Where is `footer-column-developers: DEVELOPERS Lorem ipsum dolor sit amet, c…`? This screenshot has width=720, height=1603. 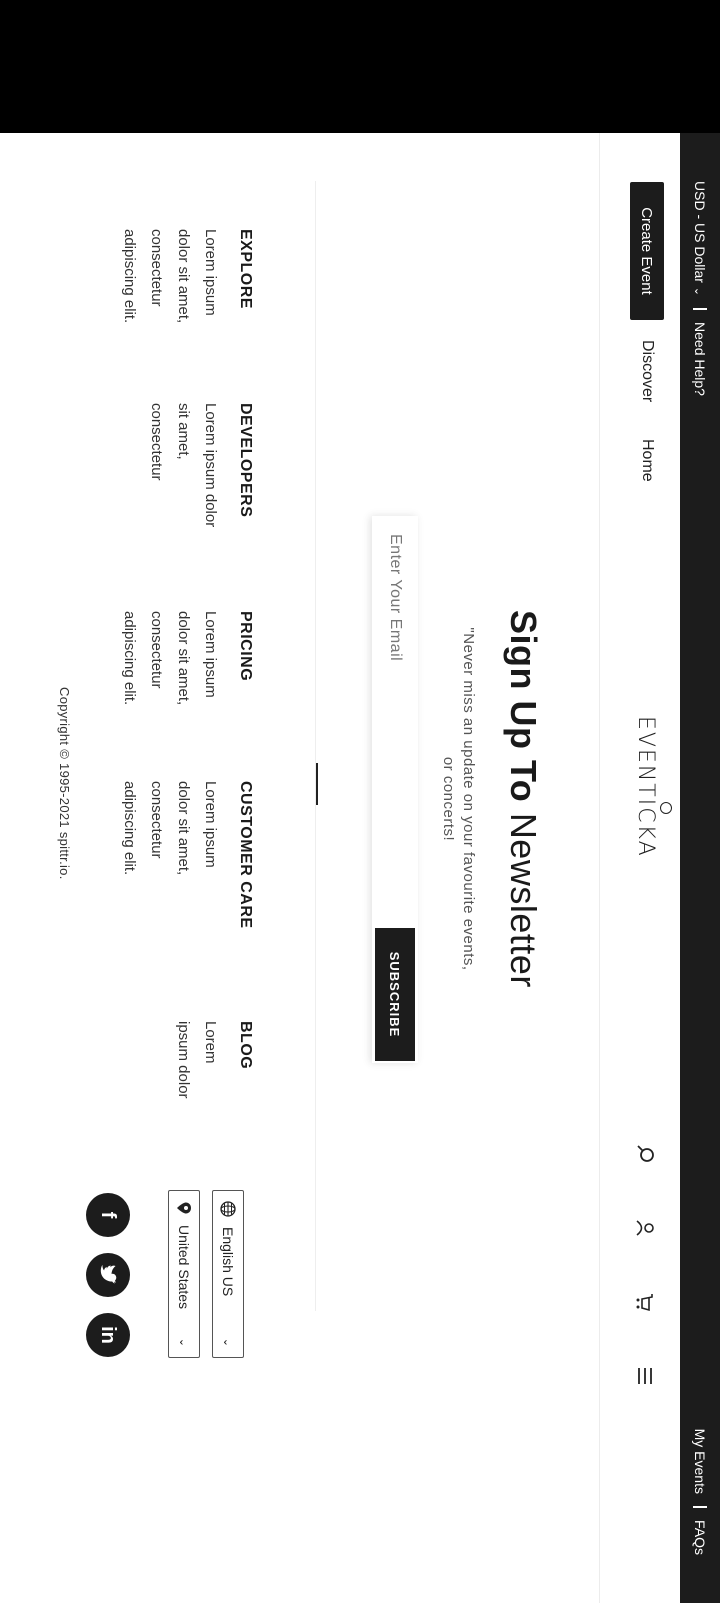 footer-column-developers: DEVELOPERS Lorem ipsum dolor sit amet, c… is located at coordinates (199, 465).